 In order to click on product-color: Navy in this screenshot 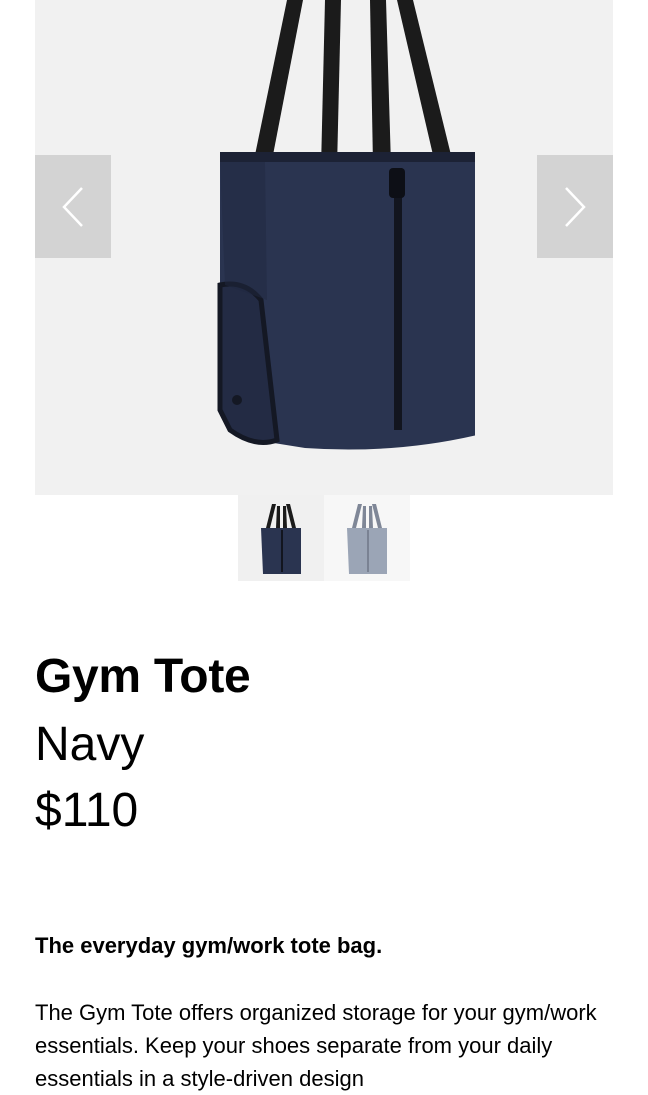, I will do `click(90, 744)`.